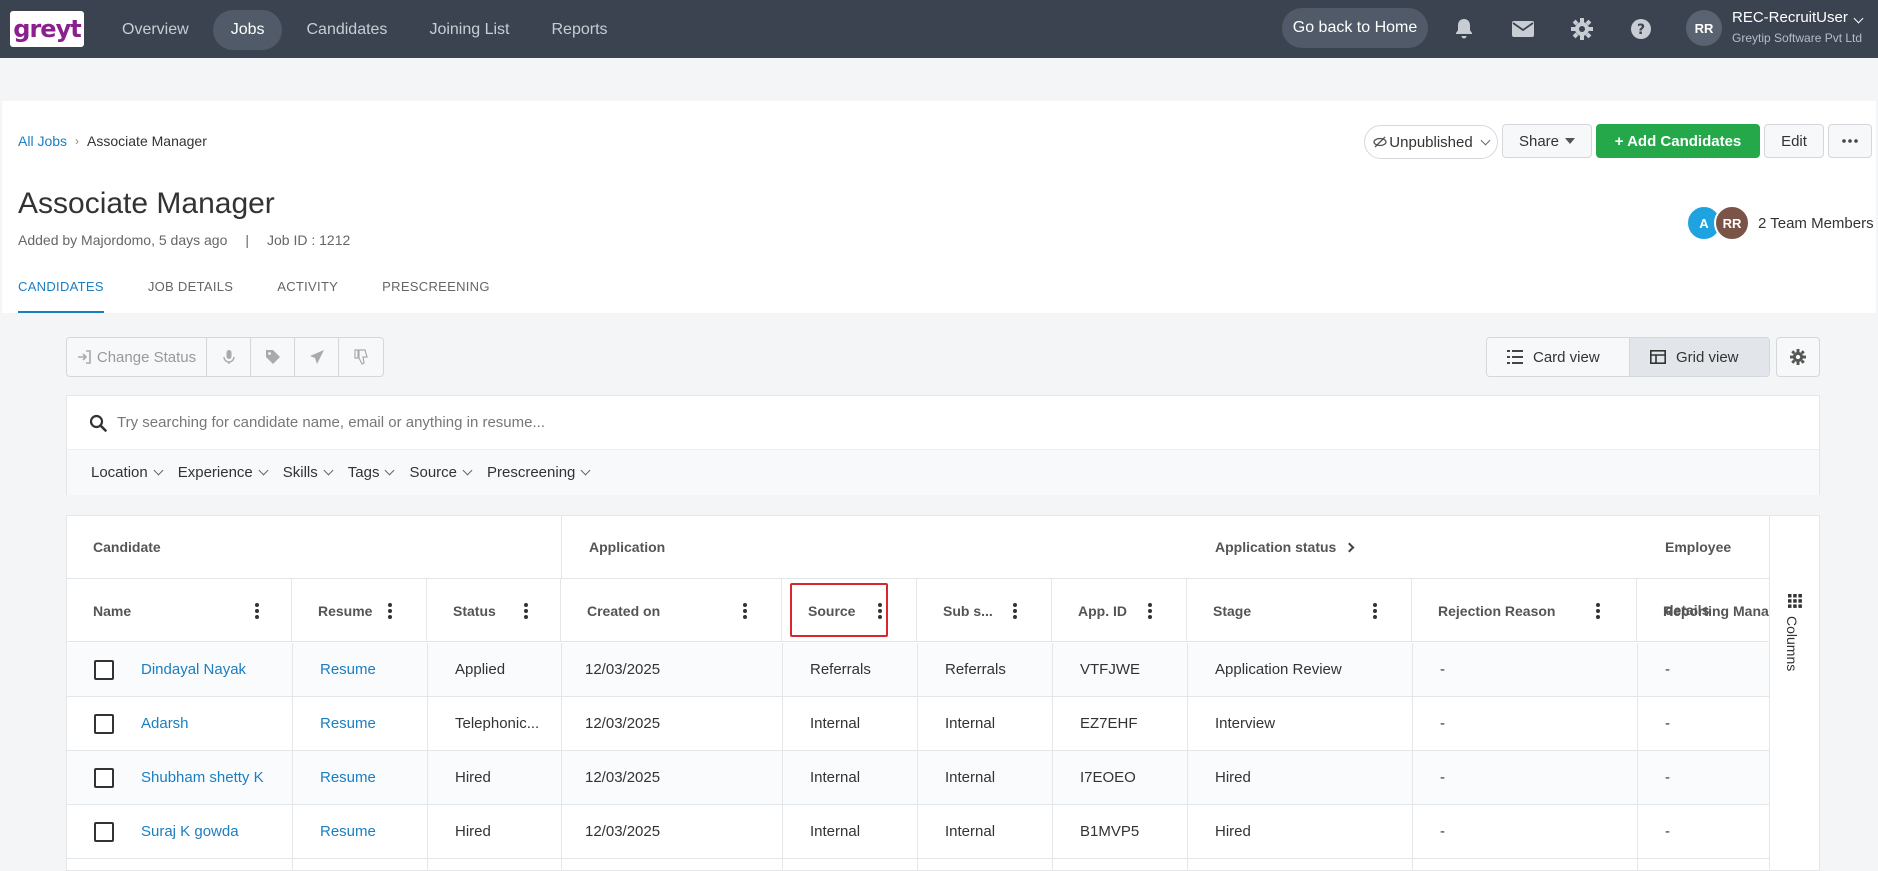 The image size is (1878, 871). What do you see at coordinates (1794, 141) in the screenshot?
I see `edit-button: Edit` at bounding box center [1794, 141].